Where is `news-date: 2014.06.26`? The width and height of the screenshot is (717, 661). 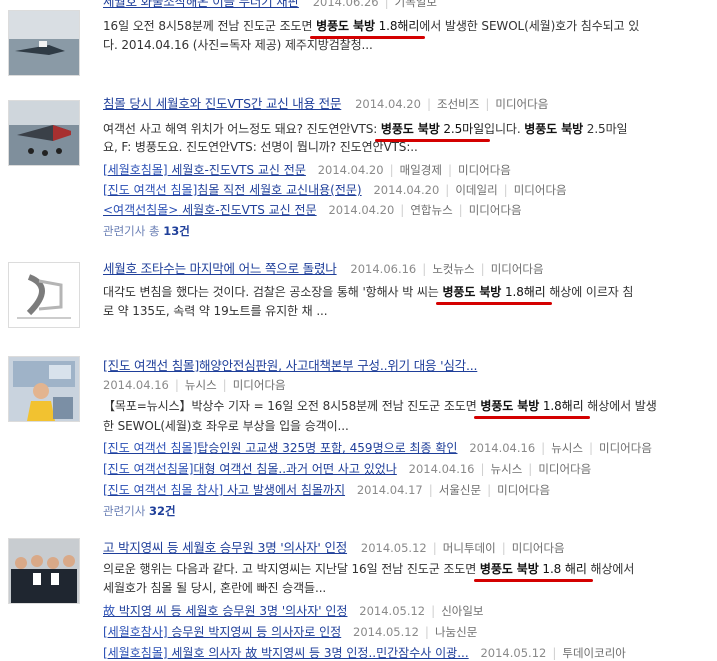
news-date: 2014.06.26 is located at coordinates (345, 4).